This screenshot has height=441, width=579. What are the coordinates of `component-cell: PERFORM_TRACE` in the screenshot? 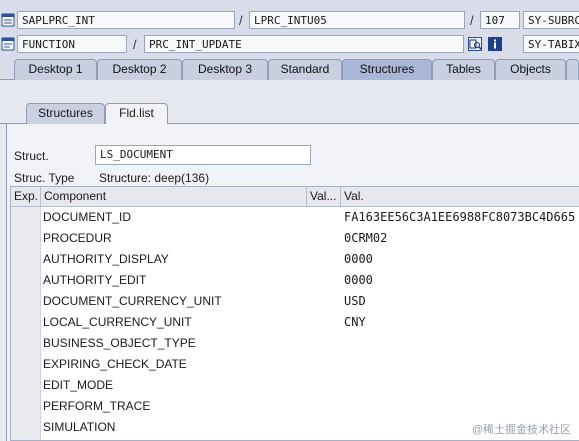 It's located at (97, 406).